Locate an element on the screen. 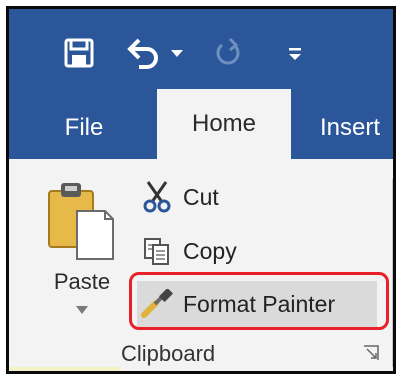 The width and height of the screenshot is (402, 380). copy-icon is located at coordinates (157, 251).